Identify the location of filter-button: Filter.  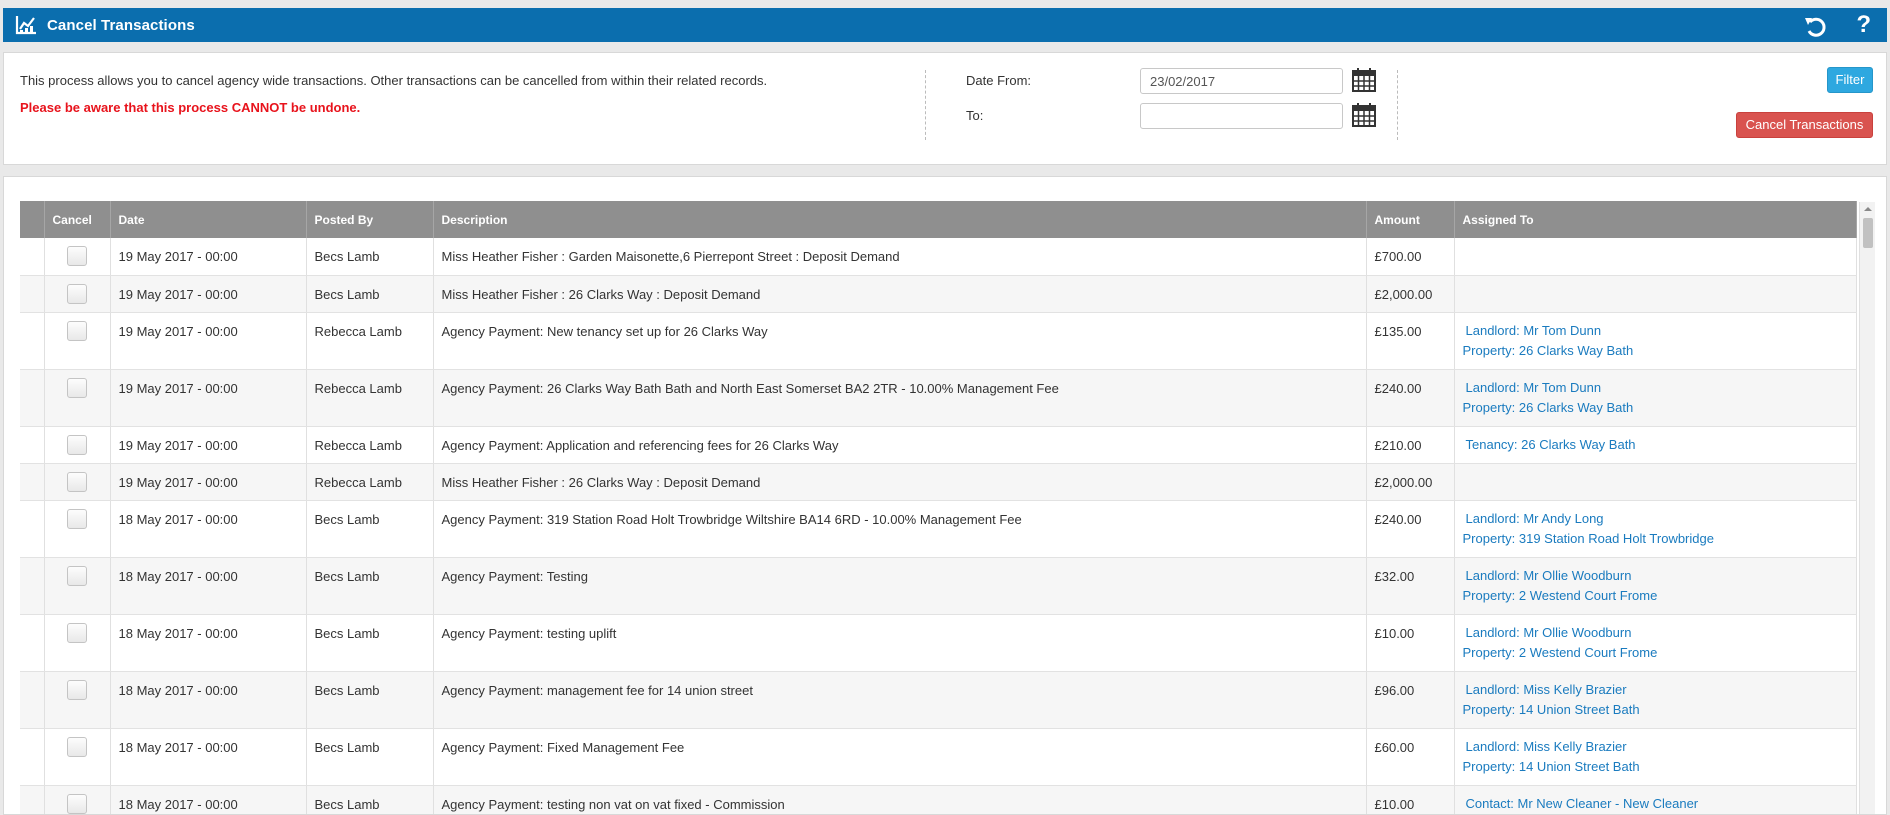
(1850, 80).